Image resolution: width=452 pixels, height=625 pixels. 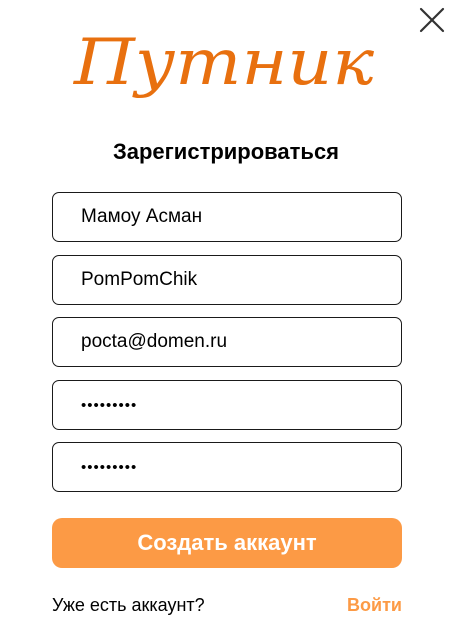 What do you see at coordinates (227, 543) in the screenshot?
I see `create-account-button: Создать аккаунт` at bounding box center [227, 543].